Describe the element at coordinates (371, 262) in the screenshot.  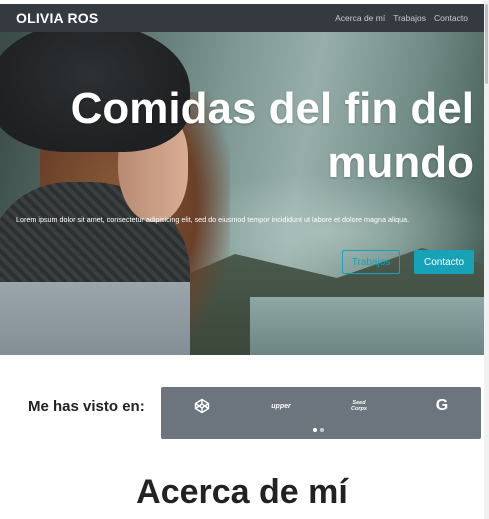
I see `works-button: Trabajos` at that location.